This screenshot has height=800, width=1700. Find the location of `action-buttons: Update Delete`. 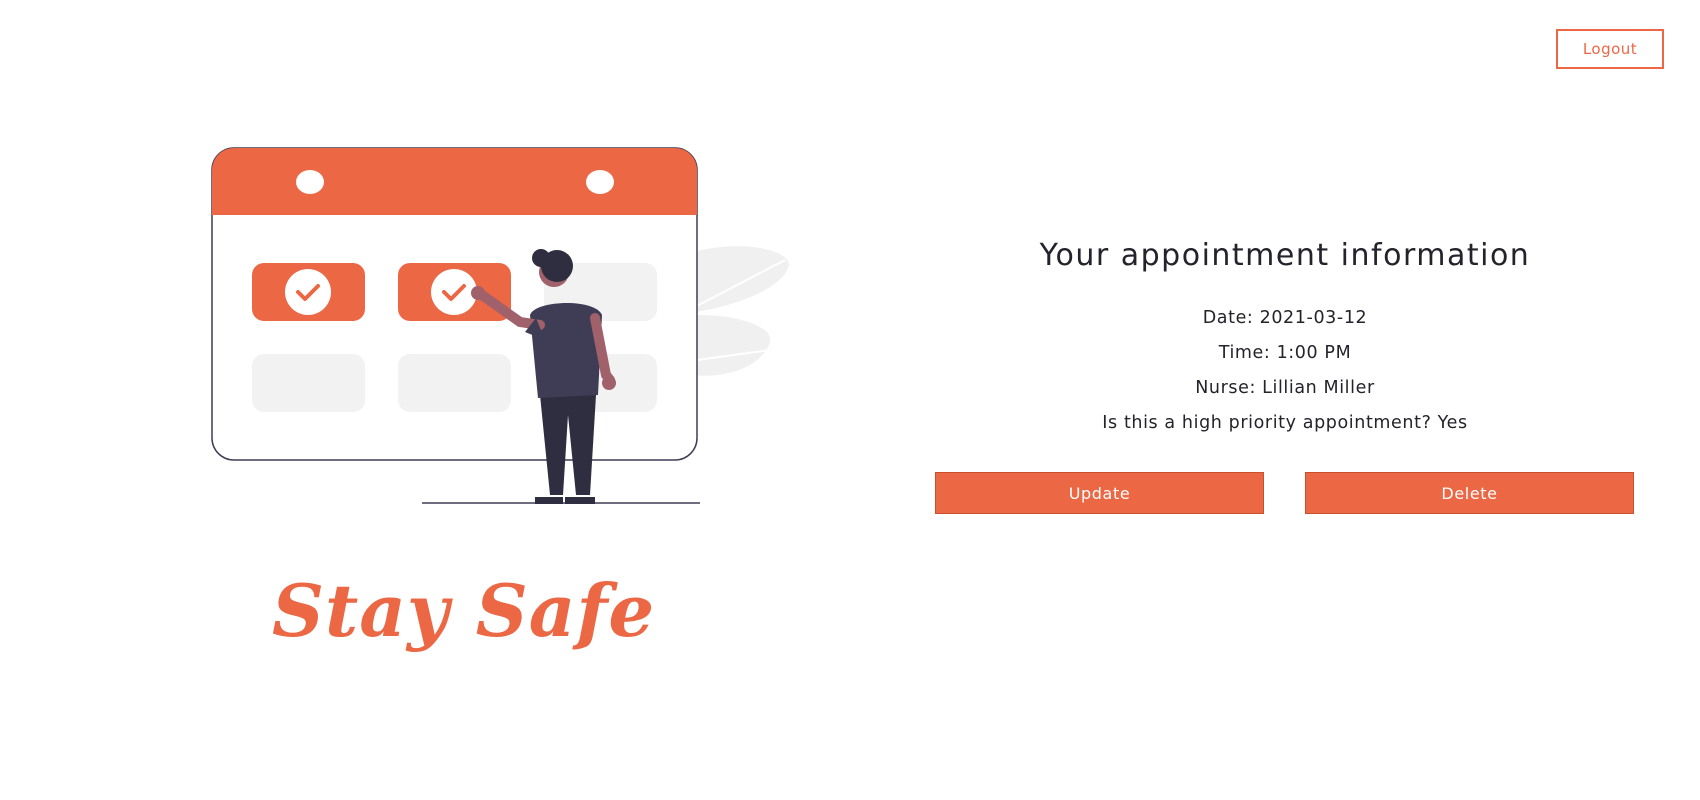

action-buttons: Update Delete is located at coordinates (1285, 493).